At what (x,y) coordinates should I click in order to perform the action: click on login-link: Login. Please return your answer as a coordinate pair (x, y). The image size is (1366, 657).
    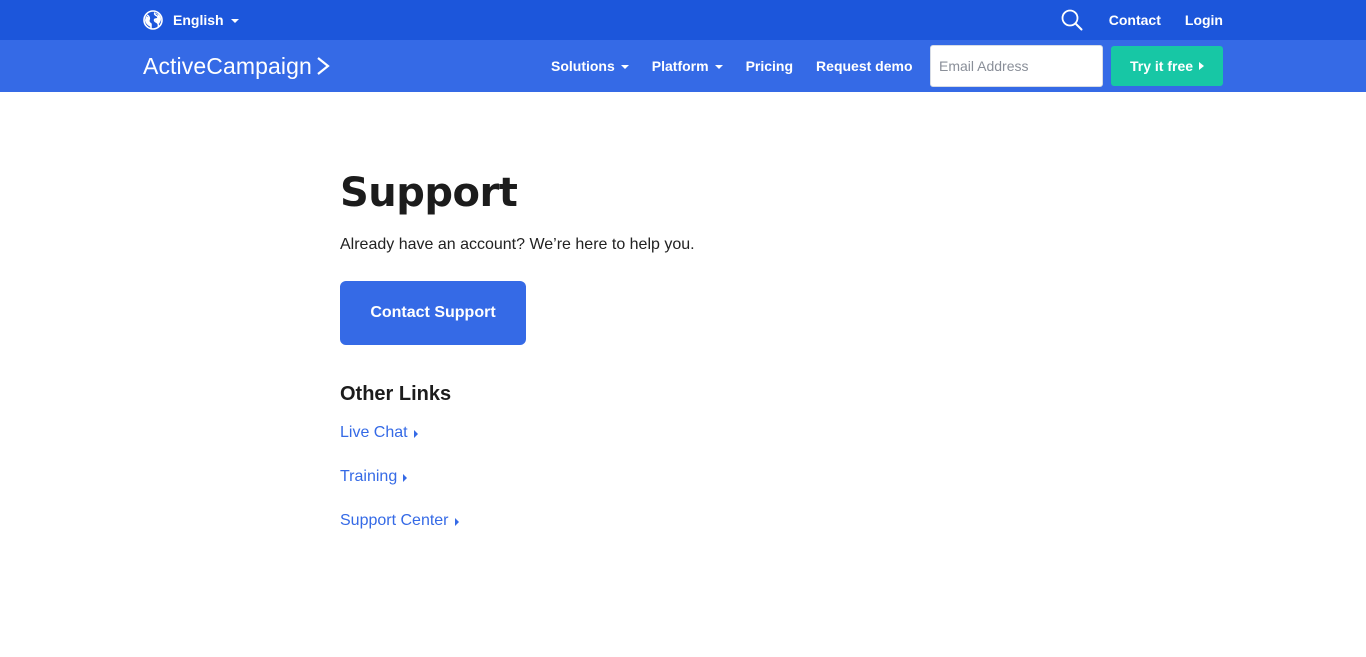
    Looking at the image, I should click on (1204, 20).